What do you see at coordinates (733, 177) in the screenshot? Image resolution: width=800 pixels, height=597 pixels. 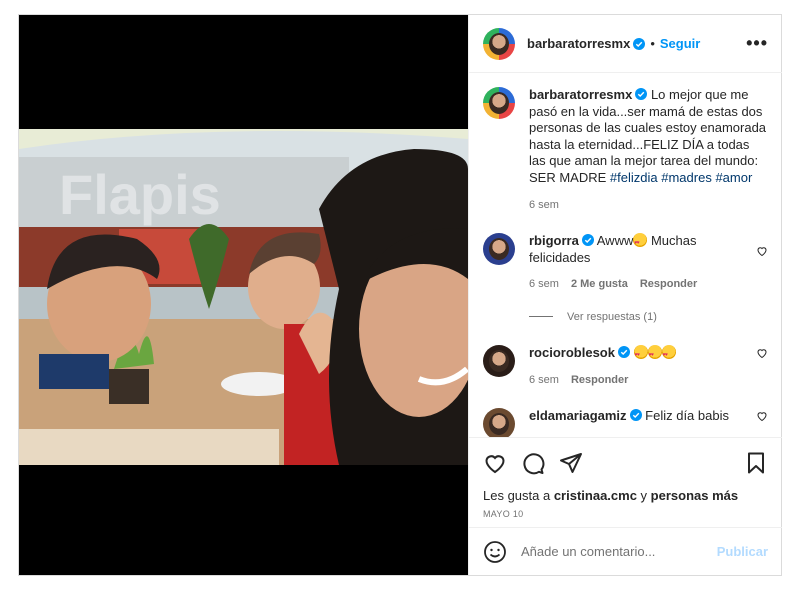 I see `hashtag-amor: #amor` at bounding box center [733, 177].